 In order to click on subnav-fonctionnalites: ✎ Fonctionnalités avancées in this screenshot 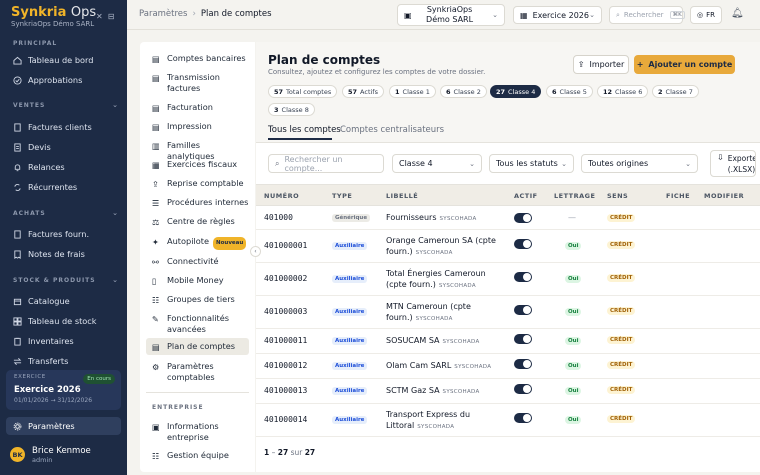, I will do `click(197, 324)`.